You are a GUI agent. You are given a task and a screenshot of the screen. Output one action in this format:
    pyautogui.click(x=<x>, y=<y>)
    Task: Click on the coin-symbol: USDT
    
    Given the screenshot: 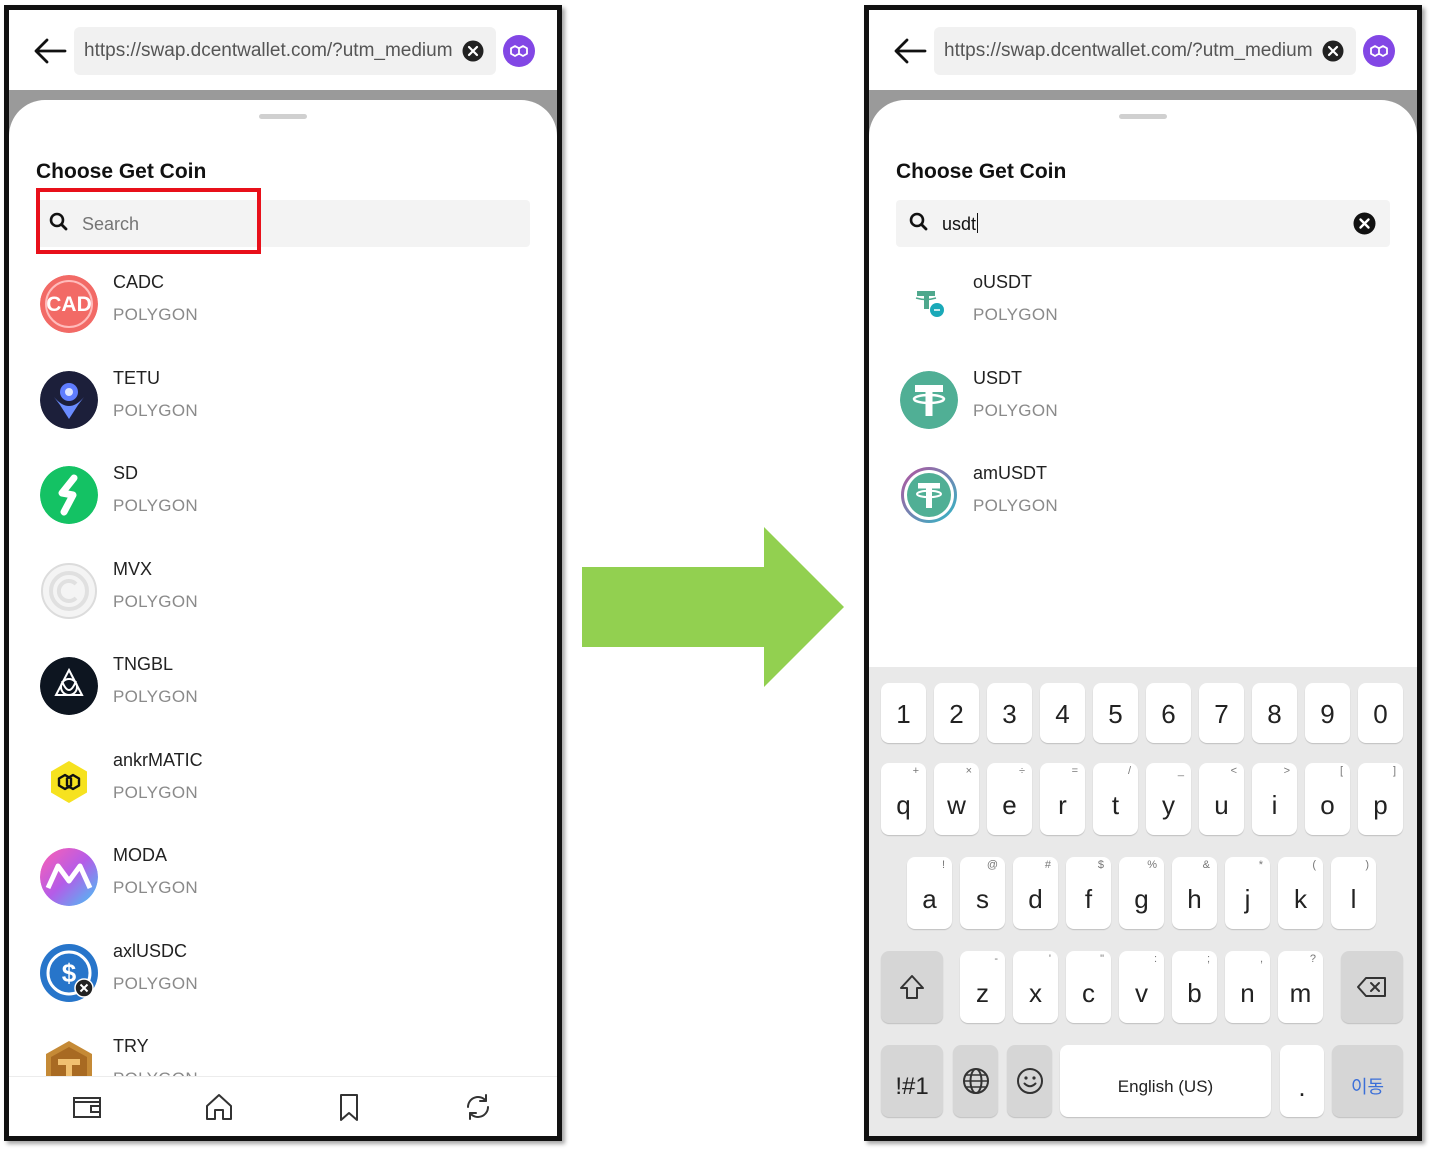 What is the action you would take?
    pyautogui.click(x=997, y=377)
    